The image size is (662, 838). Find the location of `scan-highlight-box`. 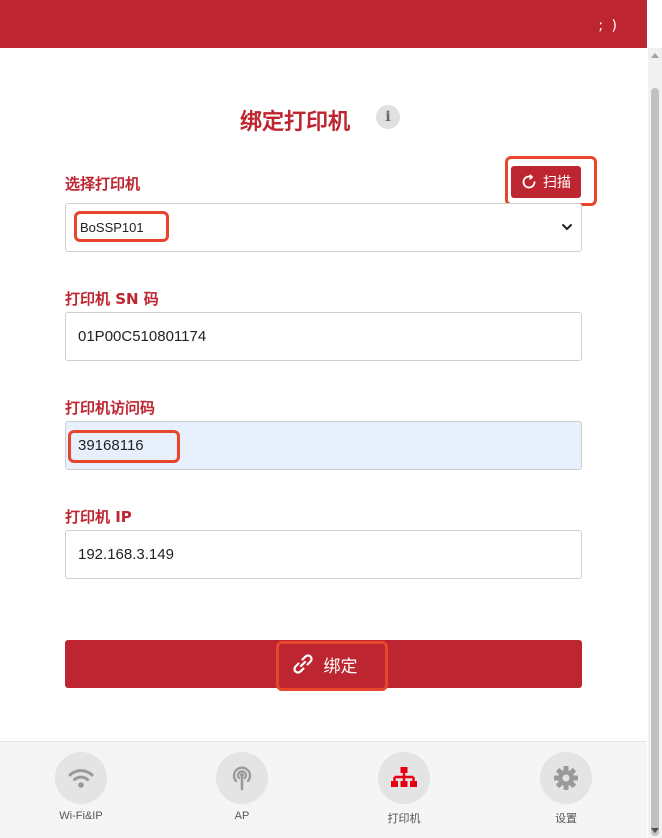

scan-highlight-box is located at coordinates (551, 181).